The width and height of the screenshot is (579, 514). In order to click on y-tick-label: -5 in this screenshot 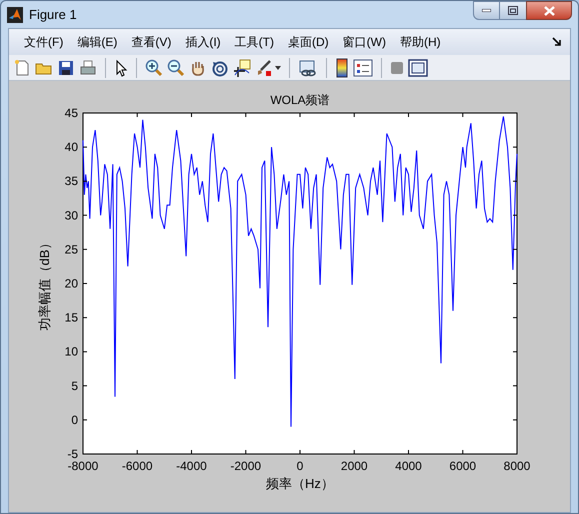, I will do `click(72, 454)`.